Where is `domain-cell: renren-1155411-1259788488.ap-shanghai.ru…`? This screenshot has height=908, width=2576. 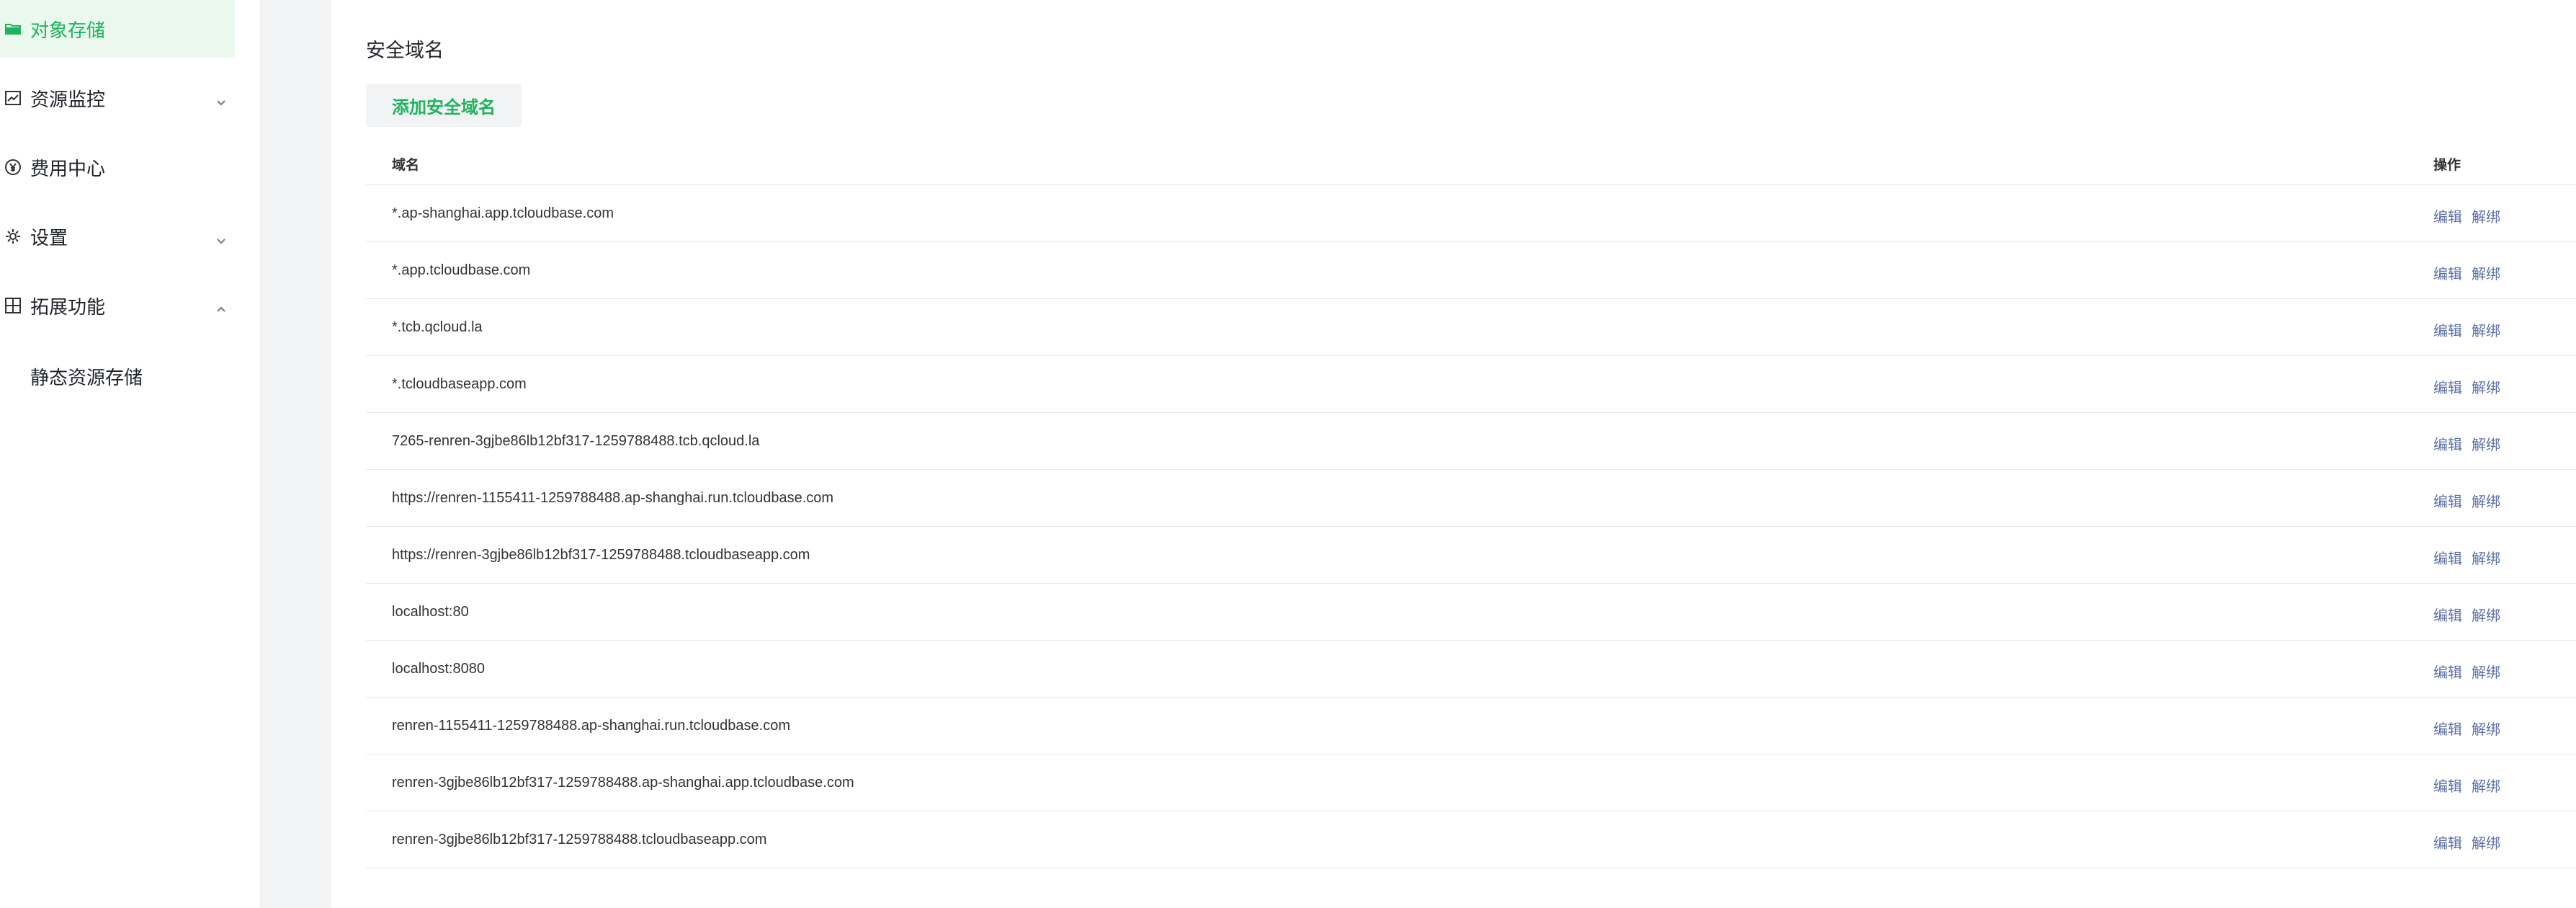
domain-cell: renren-1155411-1259788488.ap-shanghai.ru… is located at coordinates (591, 726).